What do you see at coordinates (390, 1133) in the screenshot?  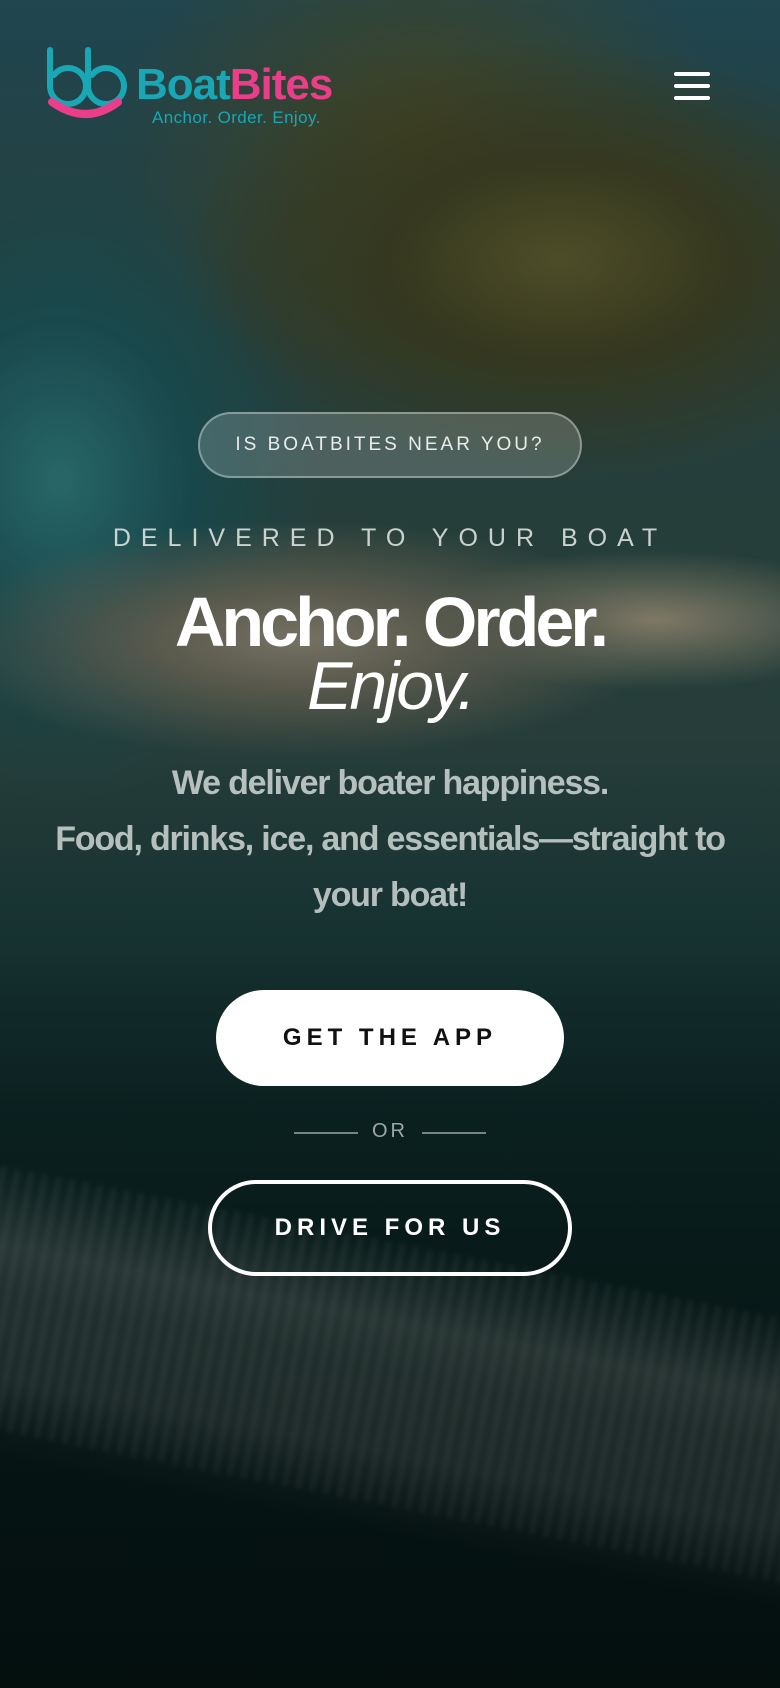 I see `or-divider: OR` at bounding box center [390, 1133].